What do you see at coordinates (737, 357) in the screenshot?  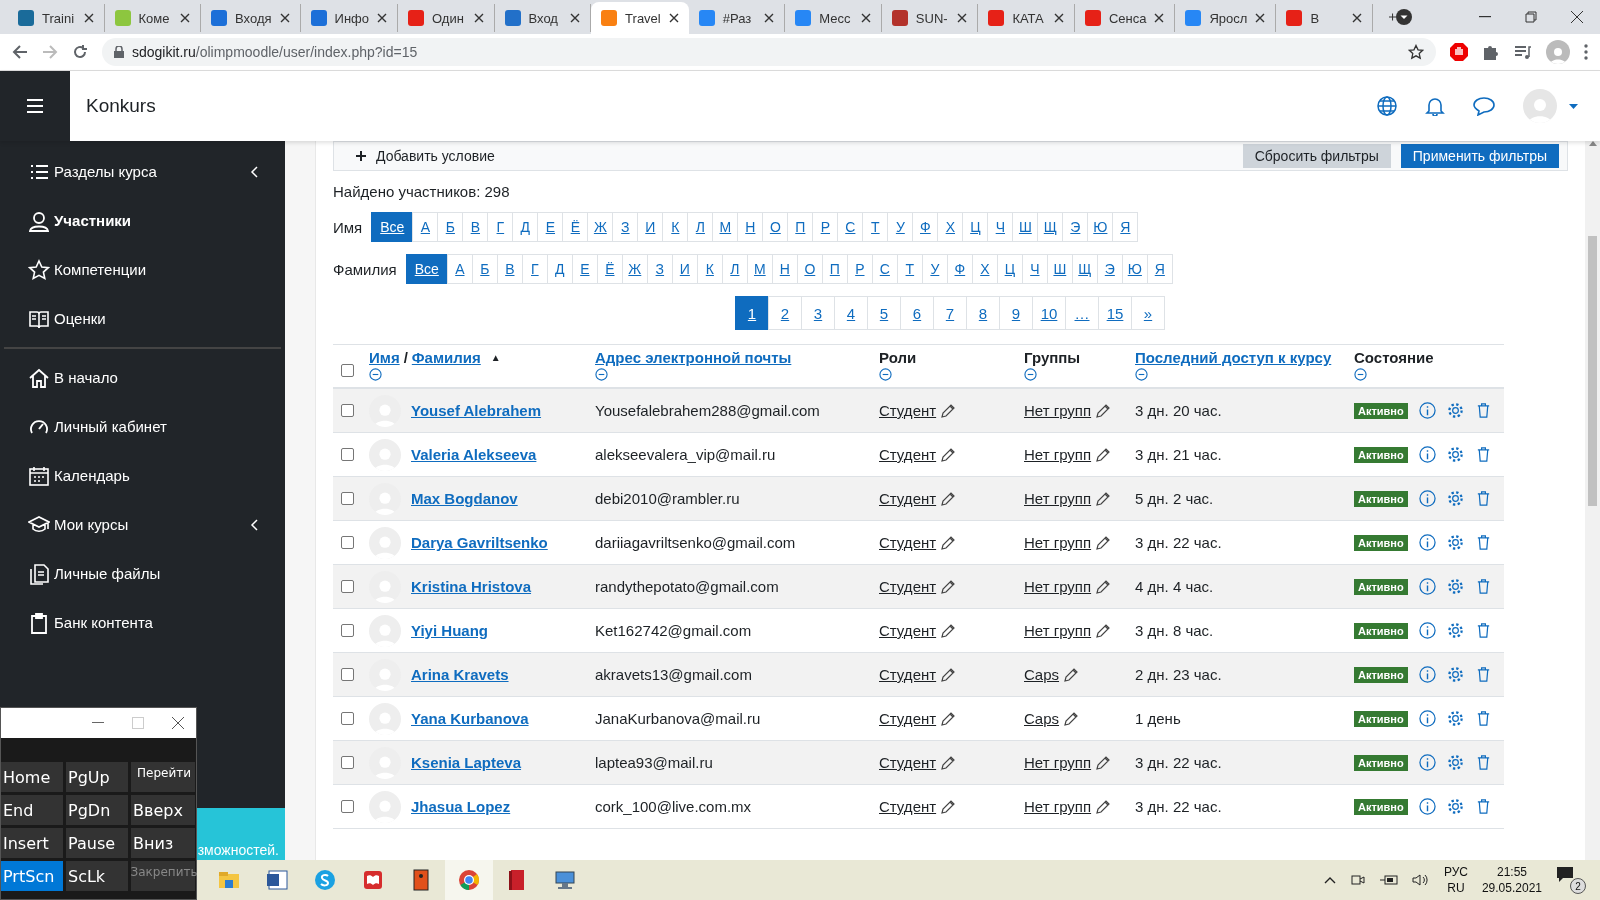 I see `column-header: Адрес электронной почты` at bounding box center [737, 357].